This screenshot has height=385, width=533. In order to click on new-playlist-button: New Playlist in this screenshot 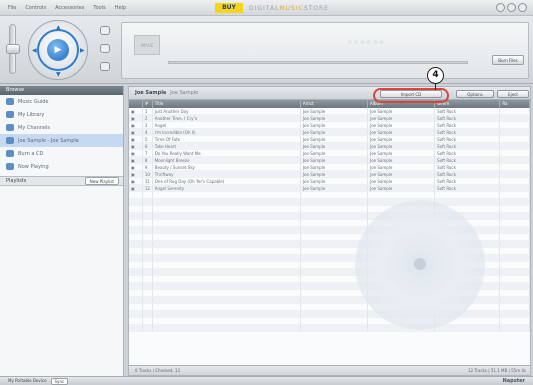, I will do `click(101, 181)`.